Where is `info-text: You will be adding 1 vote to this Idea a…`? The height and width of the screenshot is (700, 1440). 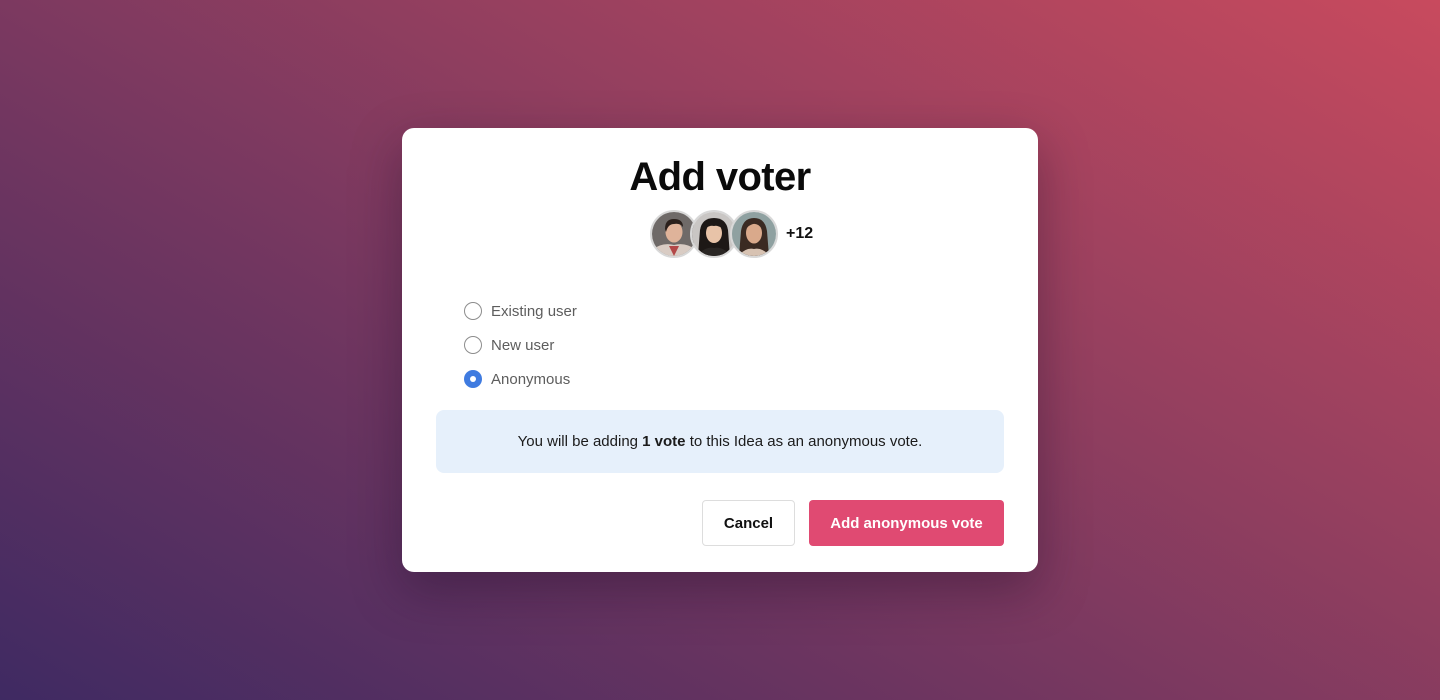
info-text: You will be adding 1 vote to this Idea a… is located at coordinates (720, 441).